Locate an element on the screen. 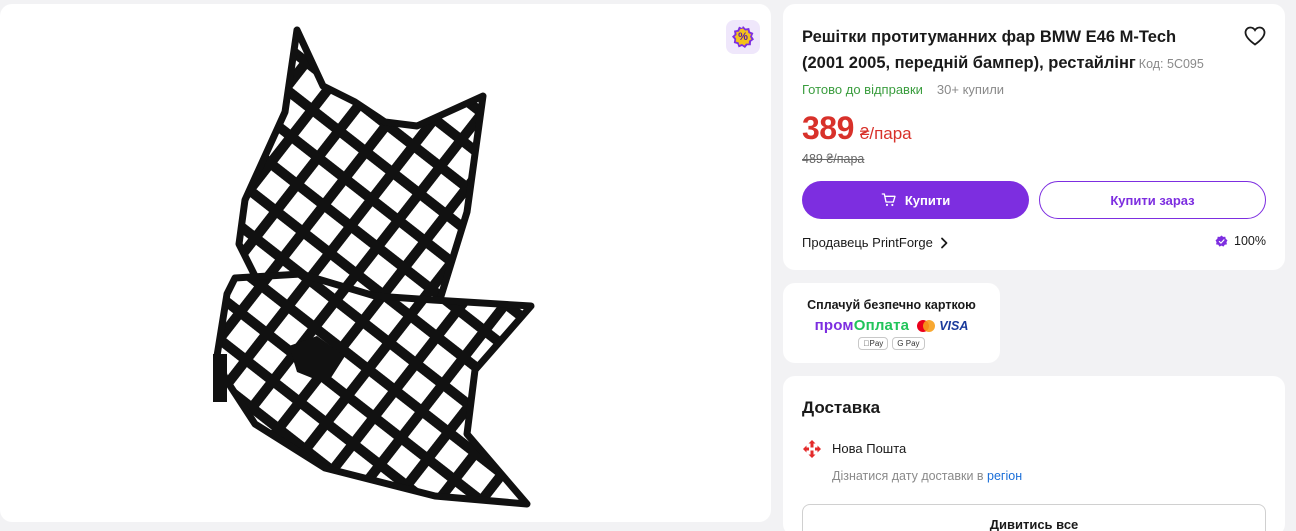  rating-value: 100% is located at coordinates (1250, 241).